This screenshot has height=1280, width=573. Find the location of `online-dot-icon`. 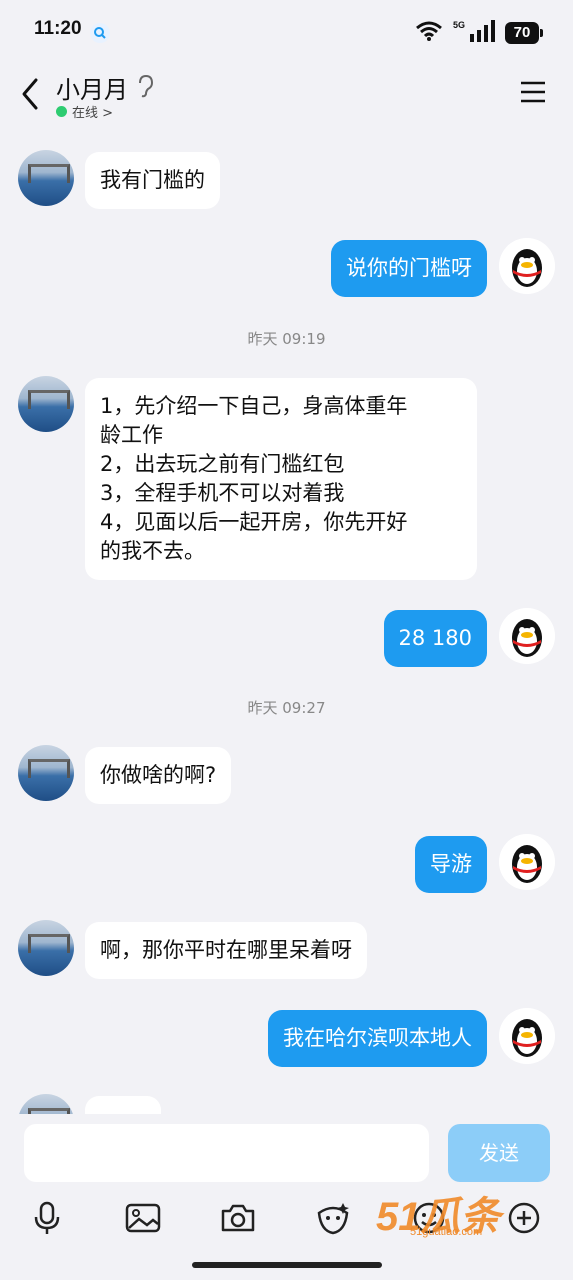

online-dot-icon is located at coordinates (61, 111).